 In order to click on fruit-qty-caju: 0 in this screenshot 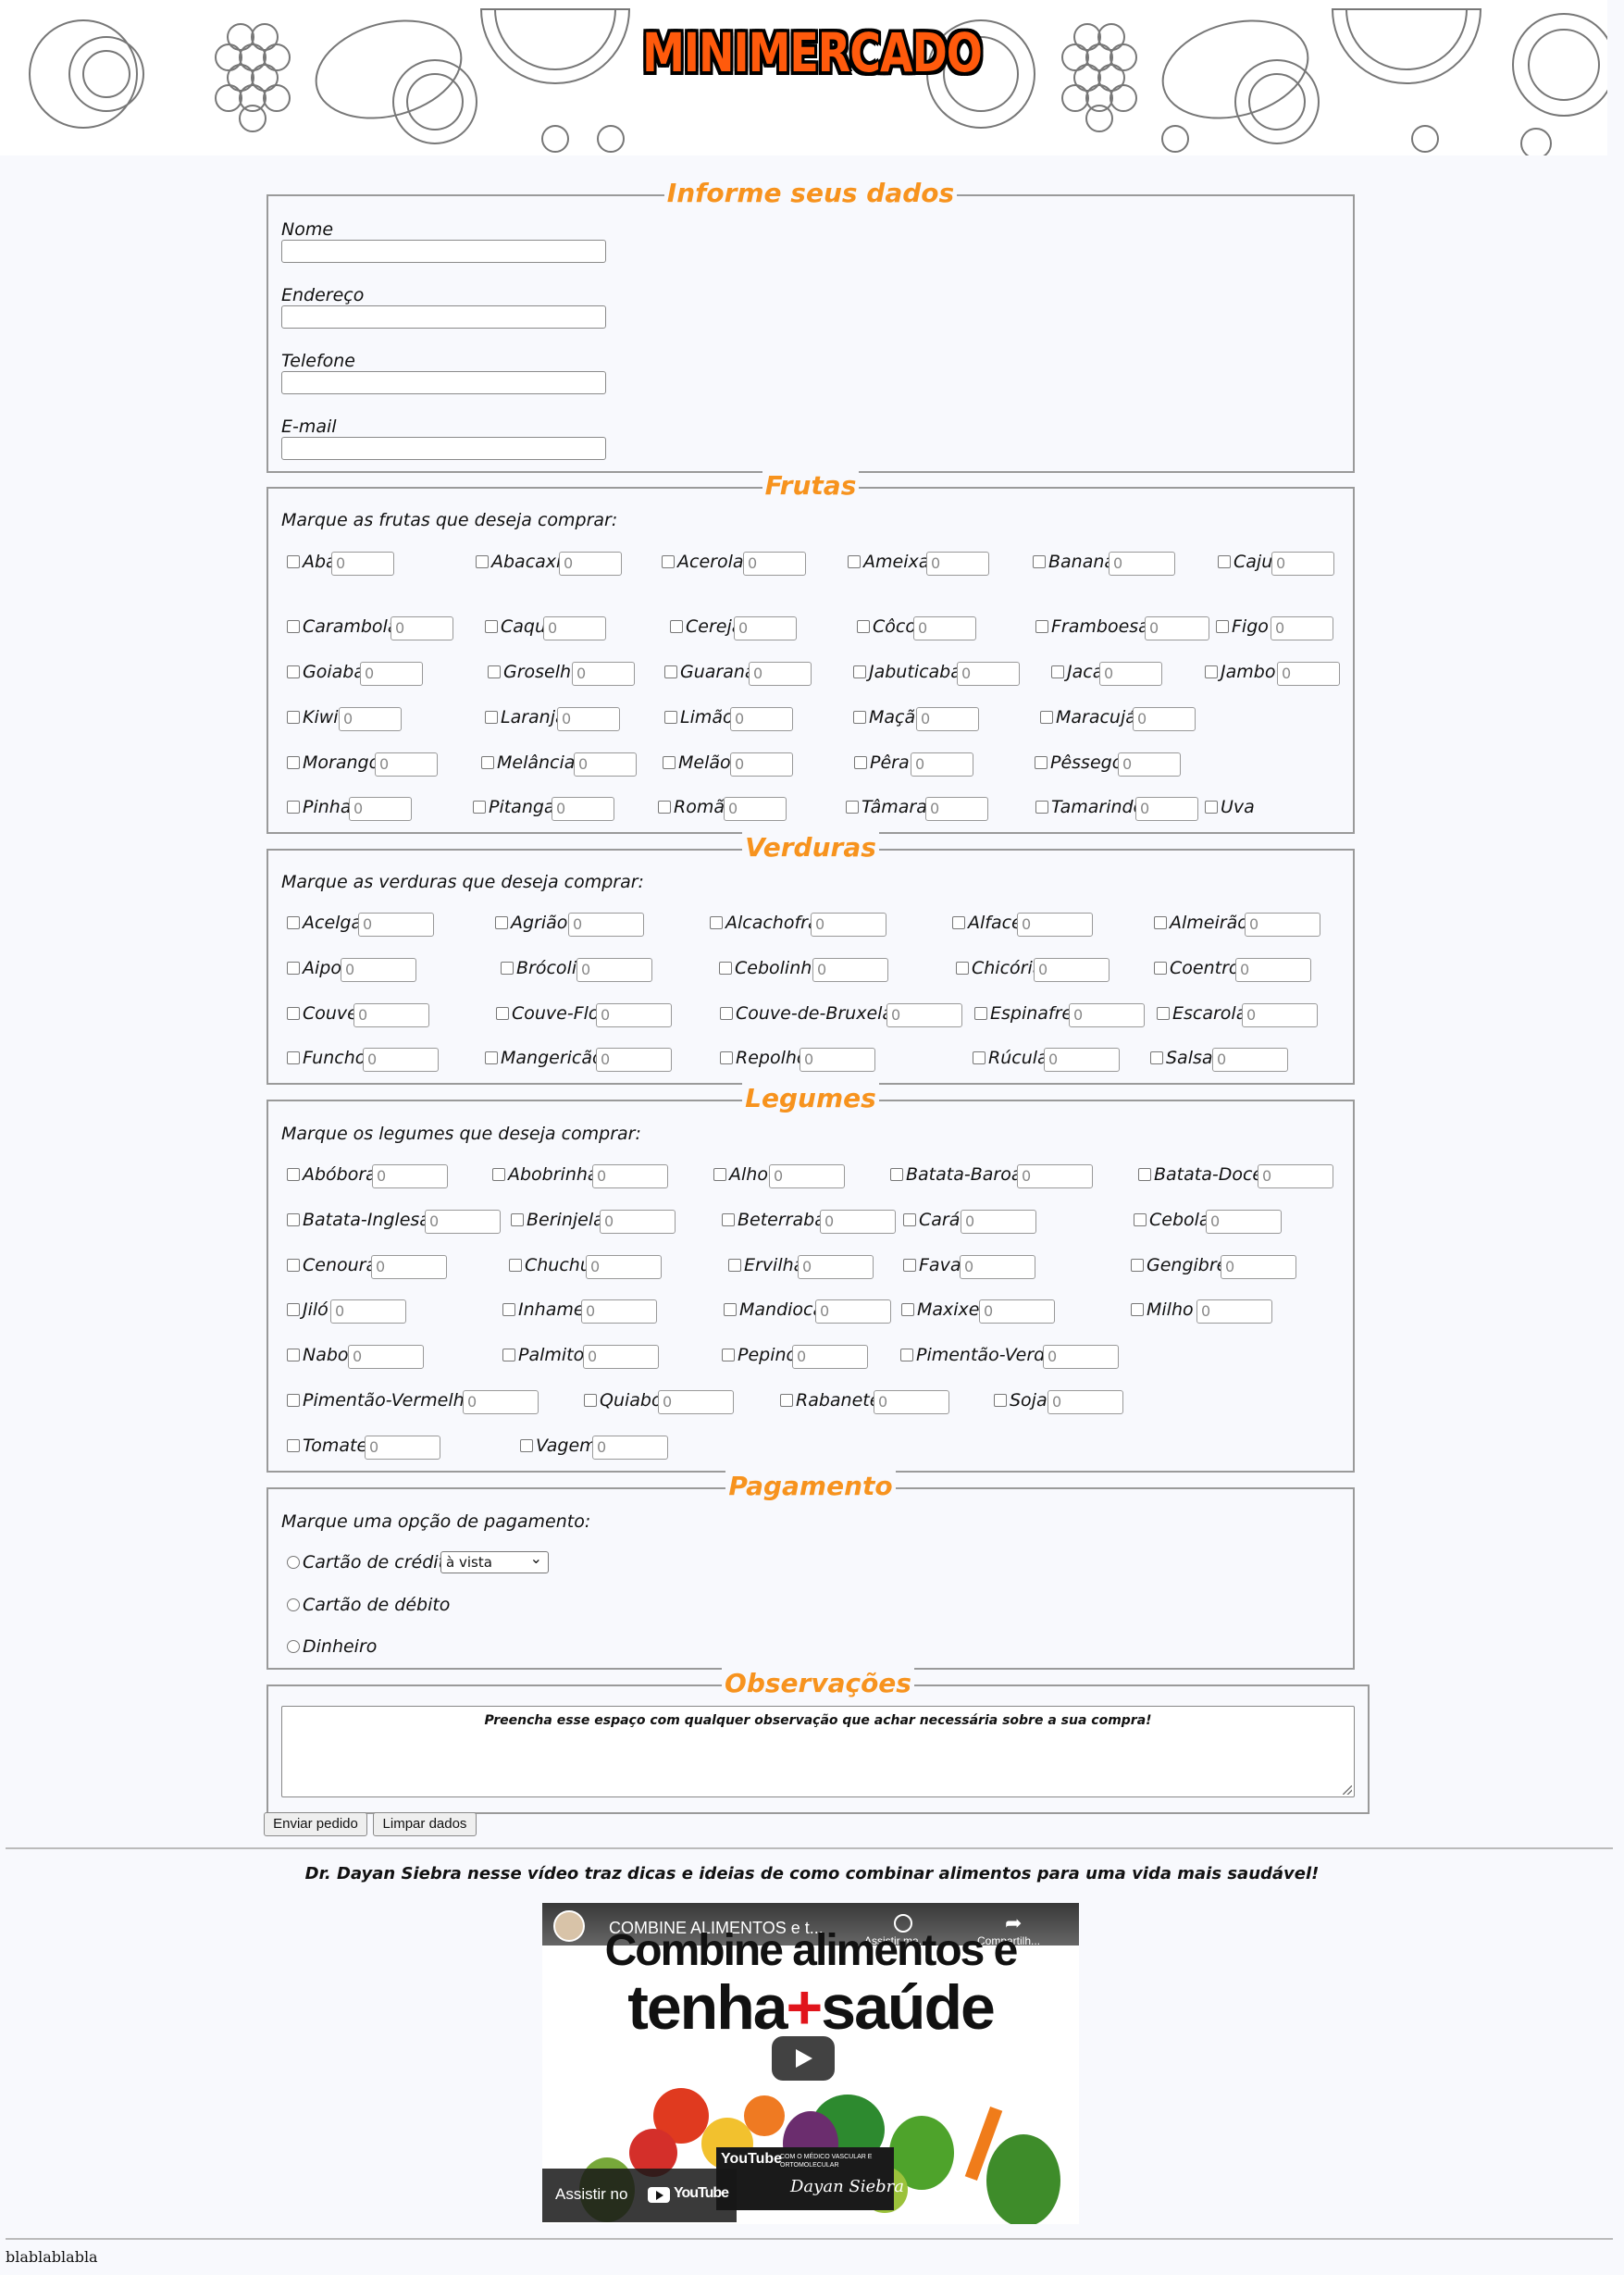, I will do `click(1302, 564)`.